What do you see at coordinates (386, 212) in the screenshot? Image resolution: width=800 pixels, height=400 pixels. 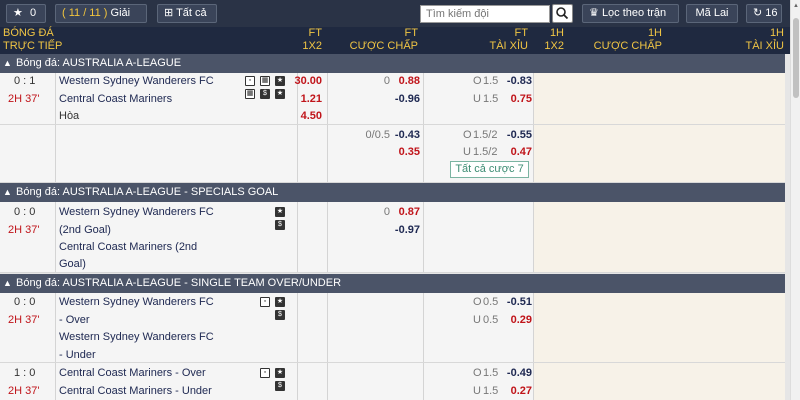 I see `hdp-line: 0` at bounding box center [386, 212].